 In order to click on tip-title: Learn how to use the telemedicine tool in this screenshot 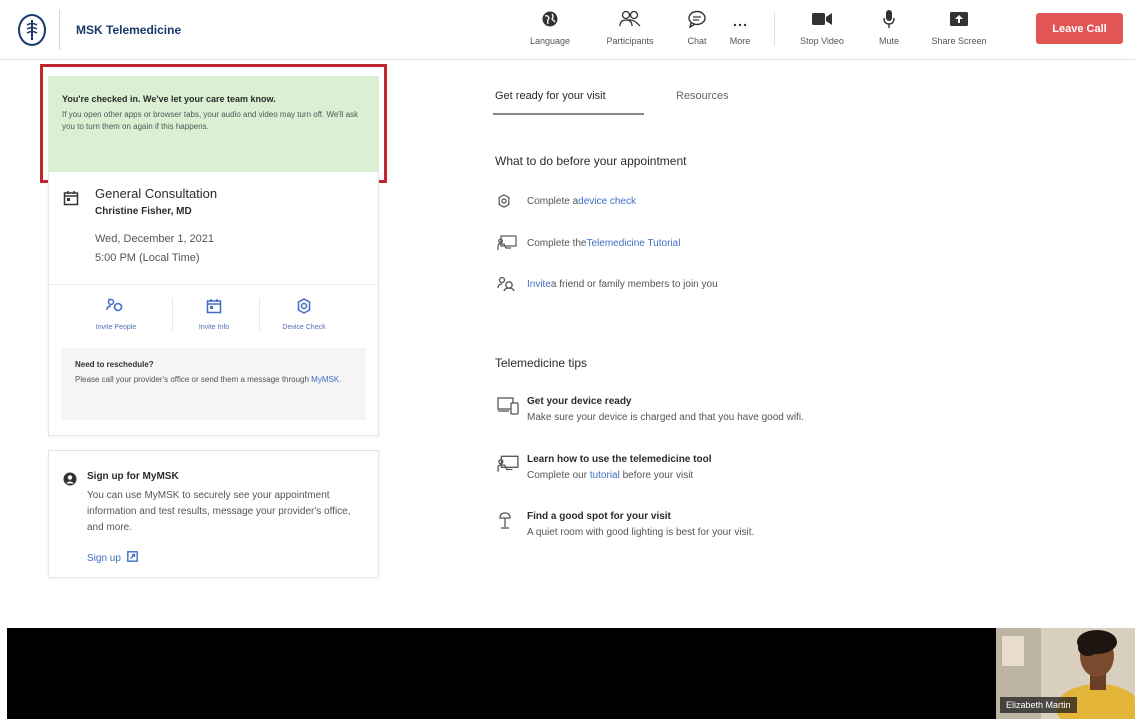, I will do `click(619, 459)`.